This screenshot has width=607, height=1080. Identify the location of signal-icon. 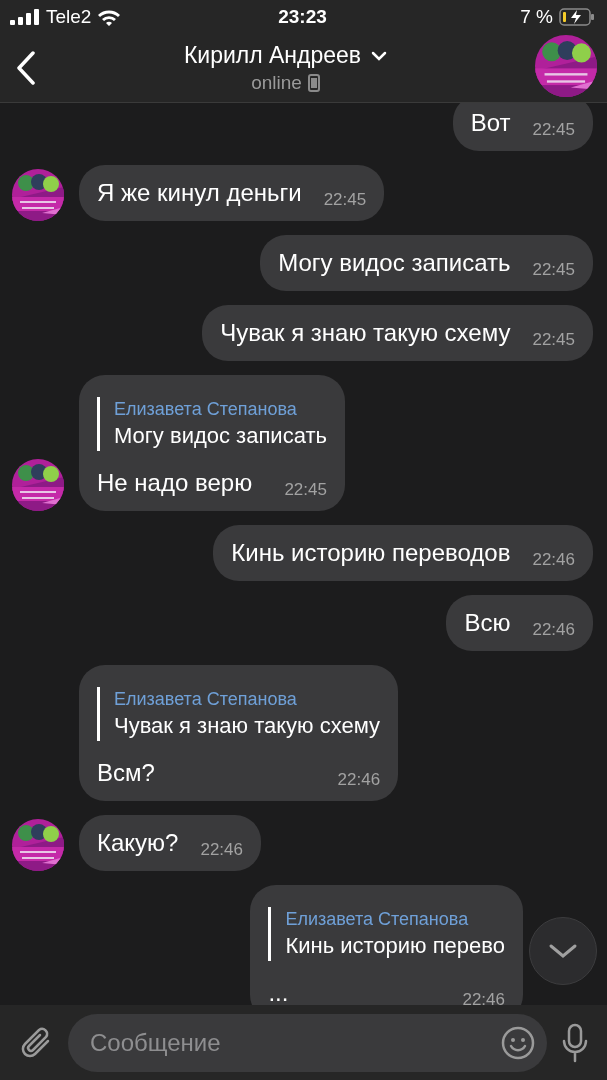
(25, 17).